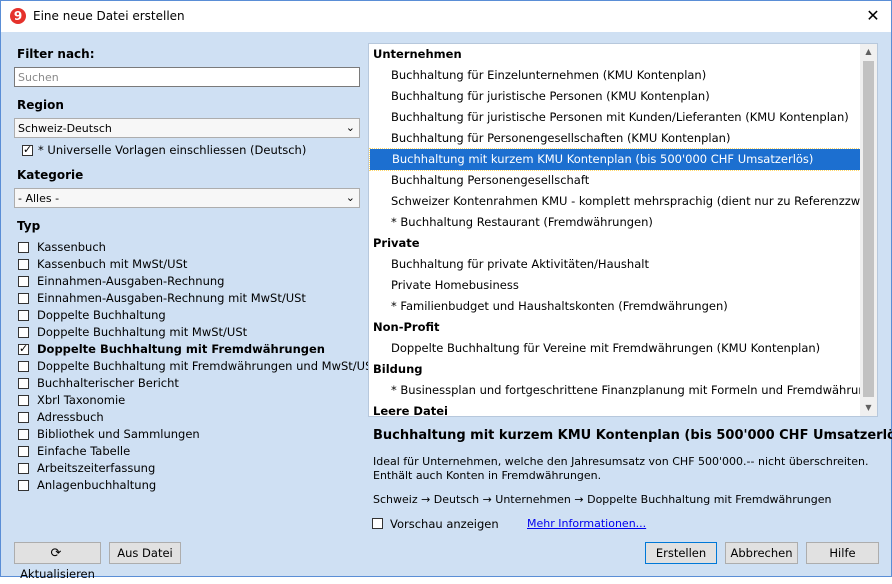  What do you see at coordinates (29, 226) in the screenshot?
I see `type-label: Typ` at bounding box center [29, 226].